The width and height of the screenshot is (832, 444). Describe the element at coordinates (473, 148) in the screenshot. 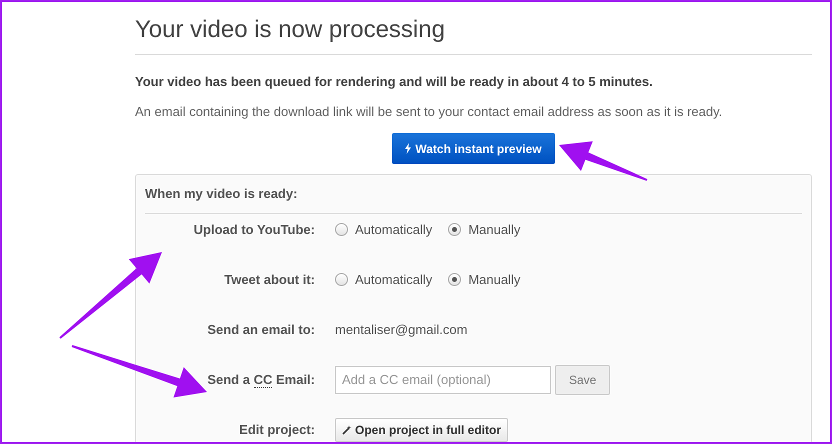

I see `watch-preview-button: Watch instant preview` at that location.